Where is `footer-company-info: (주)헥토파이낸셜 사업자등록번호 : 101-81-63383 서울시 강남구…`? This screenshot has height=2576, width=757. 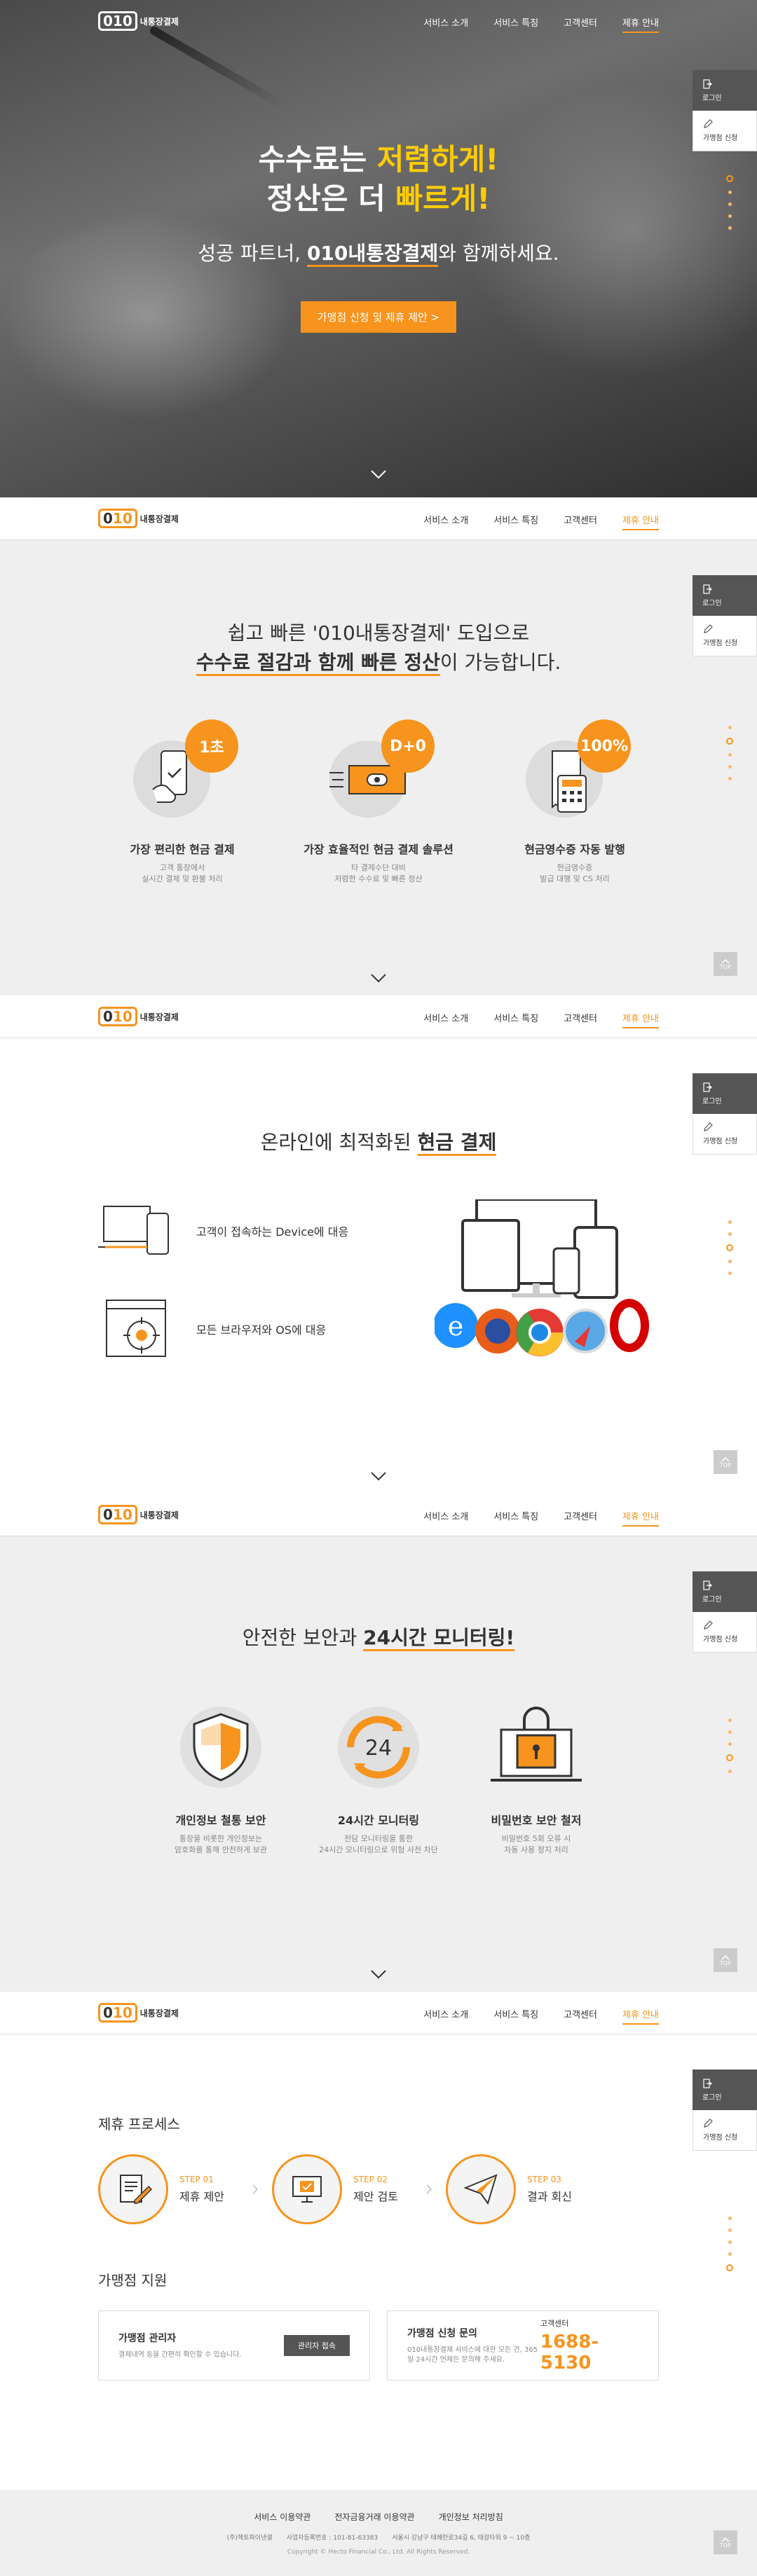 footer-company-info: (주)헥토파이낸셜 사업자등록번호 : 101-81-63383 서울시 강남구… is located at coordinates (378, 2537).